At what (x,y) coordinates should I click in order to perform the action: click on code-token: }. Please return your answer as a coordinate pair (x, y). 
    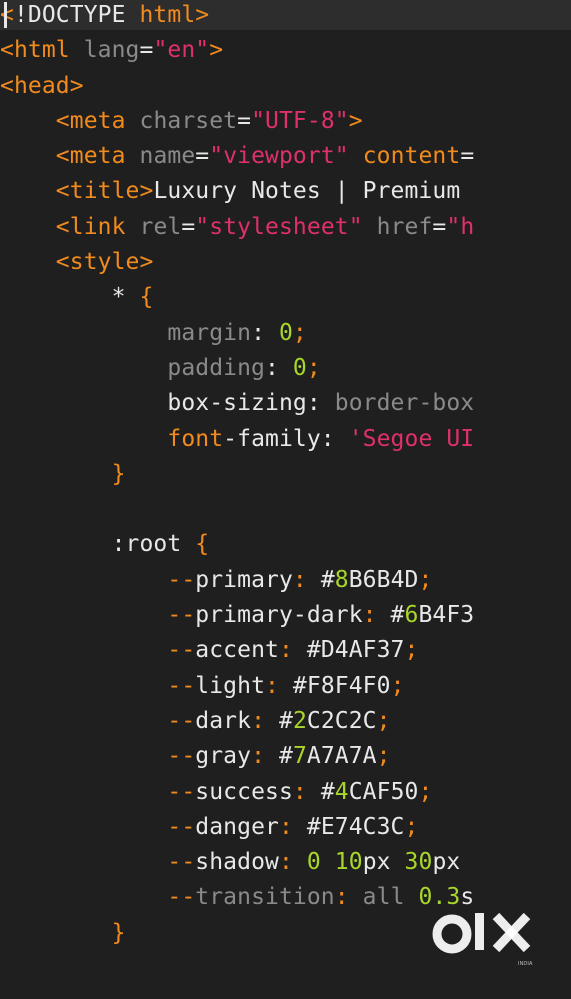
    Looking at the image, I should click on (118, 932).